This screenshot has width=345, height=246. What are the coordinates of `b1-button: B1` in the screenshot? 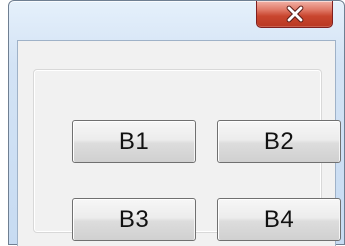 It's located at (134, 141).